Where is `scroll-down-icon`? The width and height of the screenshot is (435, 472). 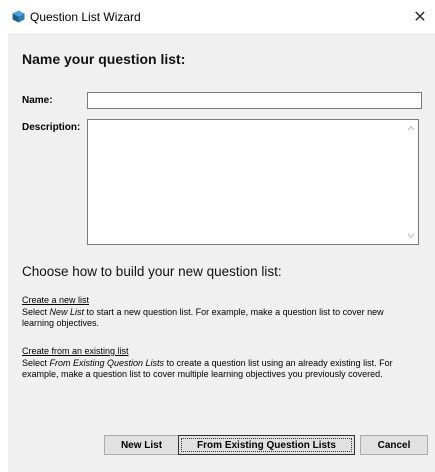 scroll-down-icon is located at coordinates (411, 236).